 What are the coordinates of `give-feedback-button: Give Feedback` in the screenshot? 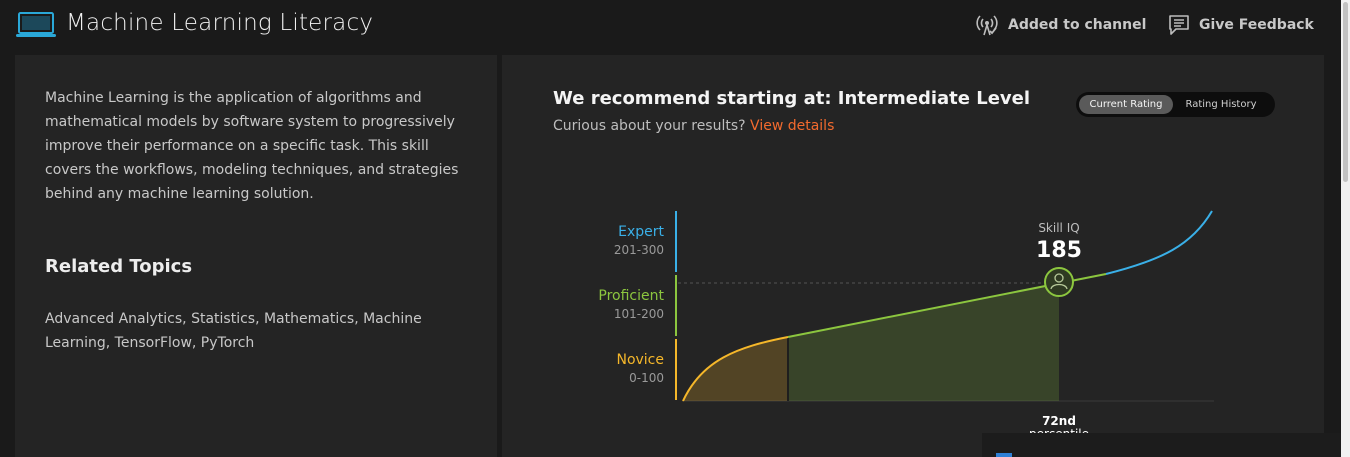 It's located at (1241, 25).